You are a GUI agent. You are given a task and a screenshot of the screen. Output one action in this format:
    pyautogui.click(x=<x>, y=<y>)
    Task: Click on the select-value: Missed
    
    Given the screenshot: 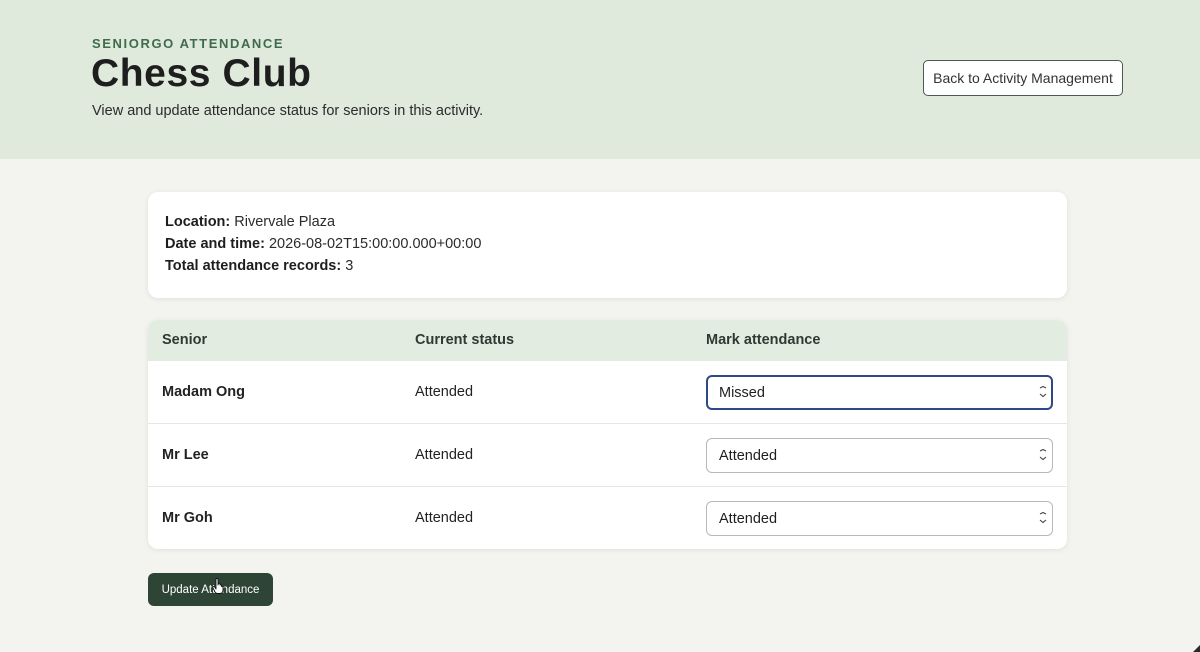 What is the action you would take?
    pyautogui.click(x=742, y=393)
    